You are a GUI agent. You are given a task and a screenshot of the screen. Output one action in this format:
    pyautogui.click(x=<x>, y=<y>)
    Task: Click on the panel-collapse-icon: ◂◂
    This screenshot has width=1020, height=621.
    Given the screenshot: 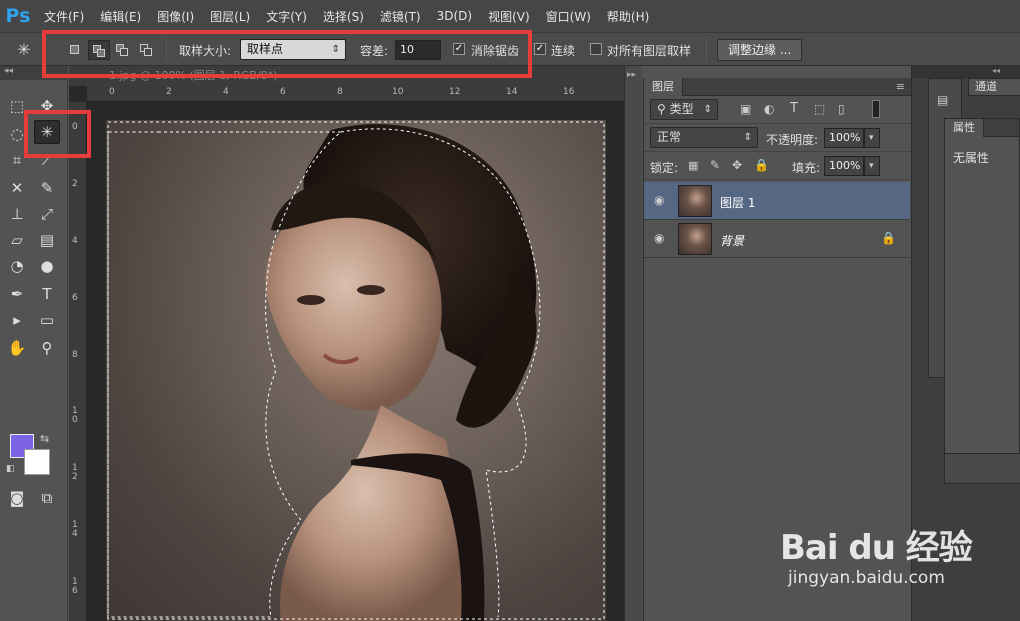 What is the action you would take?
    pyautogui.click(x=34, y=73)
    